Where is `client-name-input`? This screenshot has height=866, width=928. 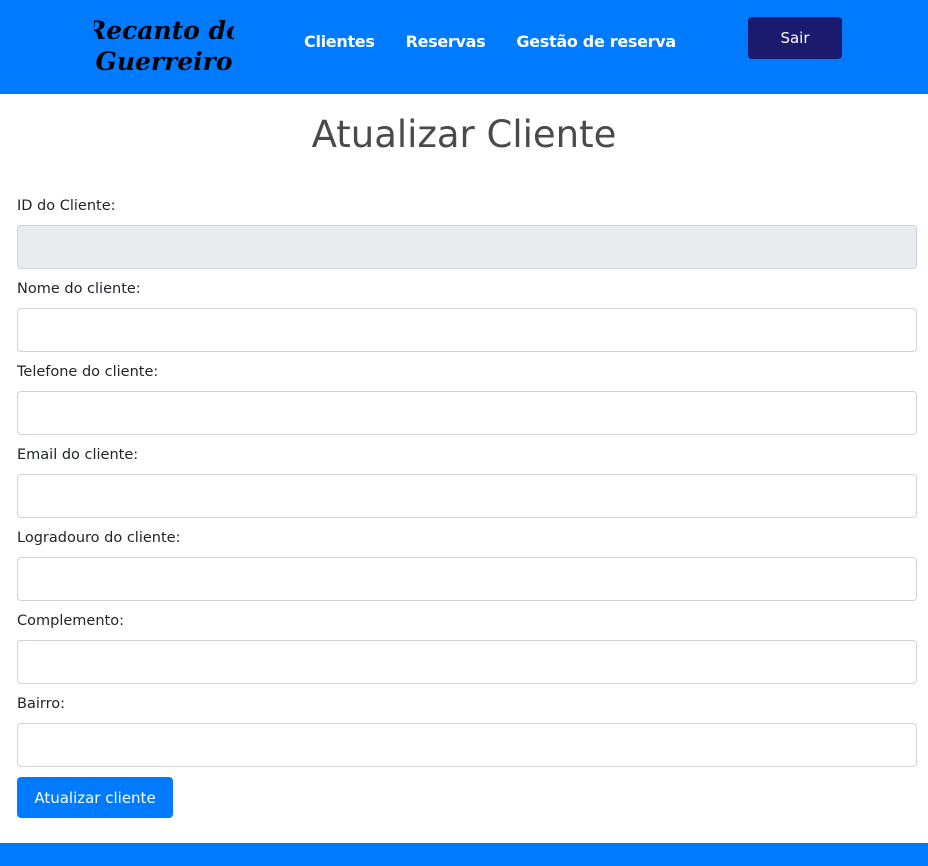 client-name-input is located at coordinates (467, 330).